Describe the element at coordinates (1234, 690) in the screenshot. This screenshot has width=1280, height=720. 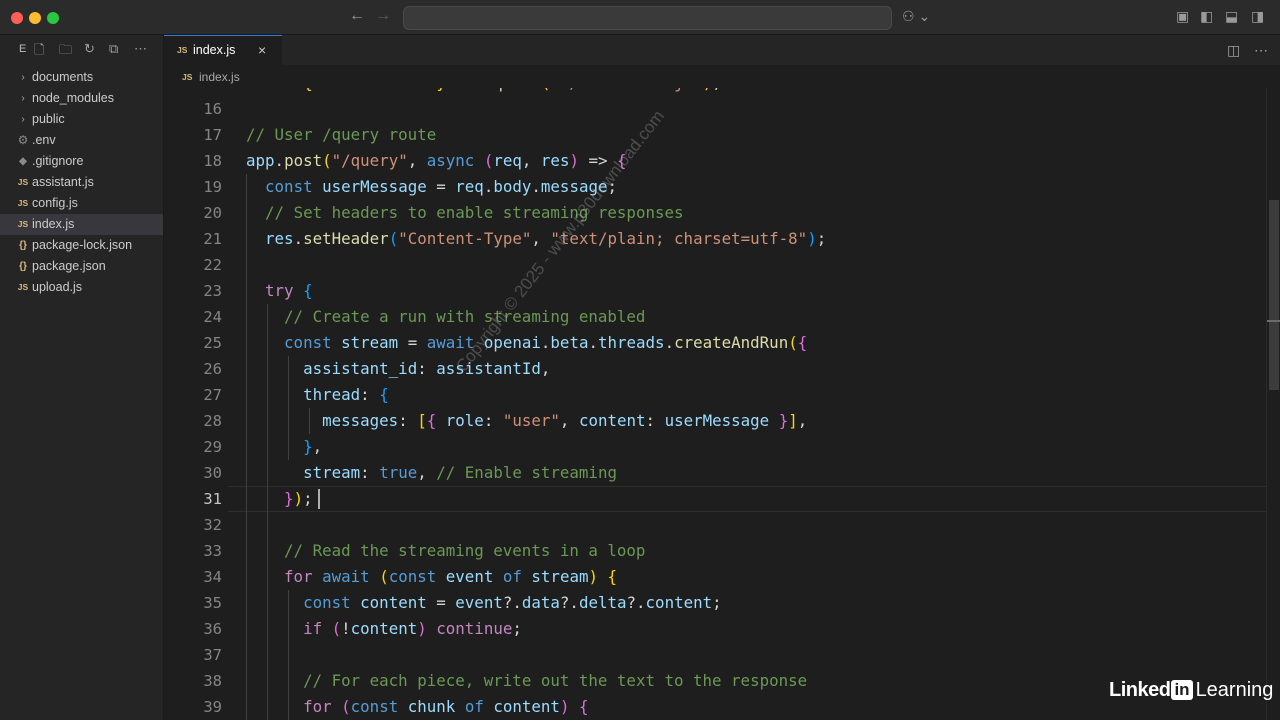
I see `brand-text-learning: Learning` at that location.